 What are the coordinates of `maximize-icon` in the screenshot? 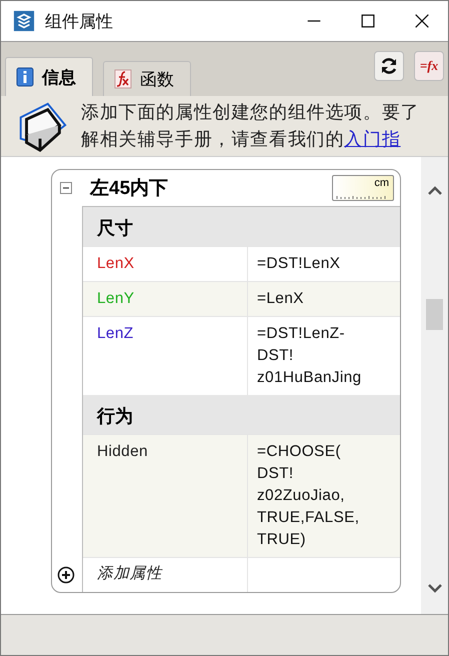 It's located at (368, 21).